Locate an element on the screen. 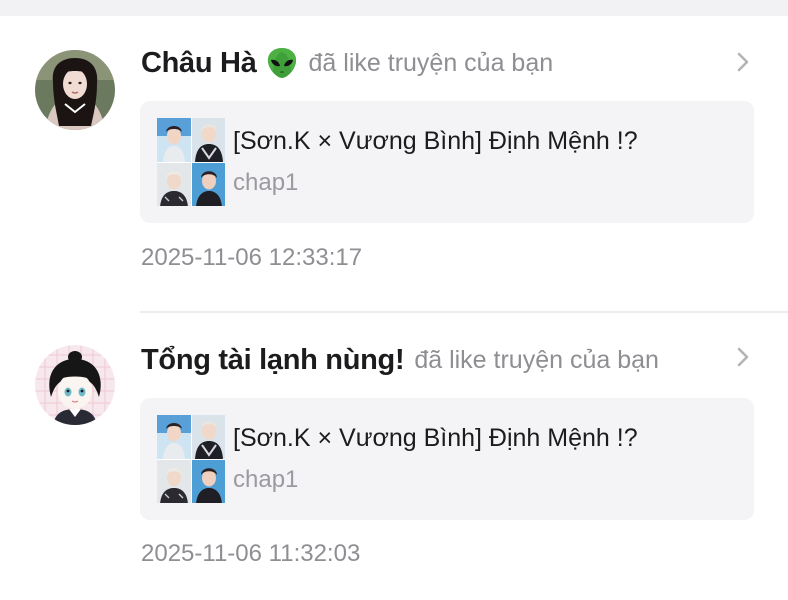 This screenshot has height=600, width=788. user-name: Châu Hà is located at coordinates (199, 63).